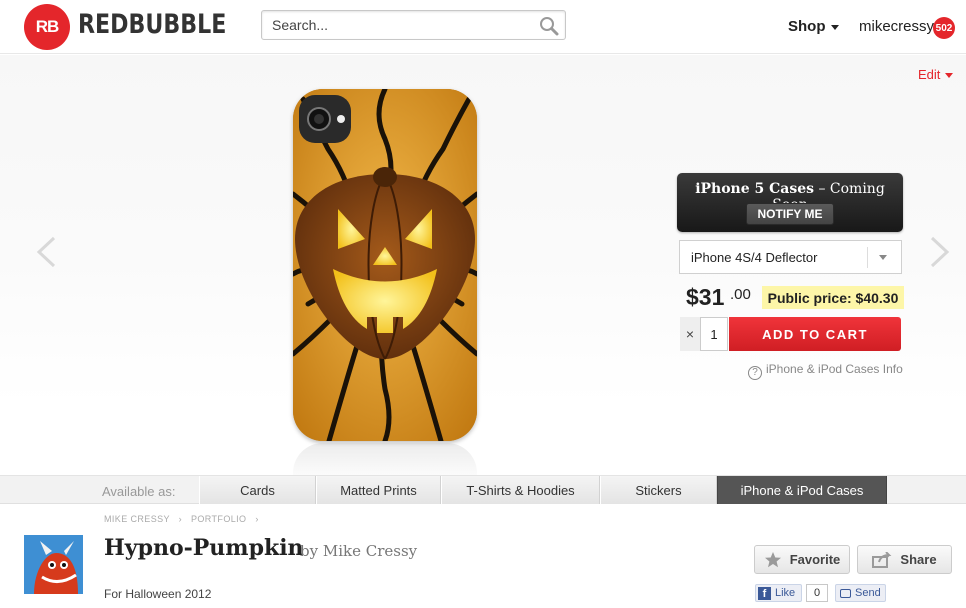  What do you see at coordinates (218, 519) in the screenshot?
I see `breadcrumb-portfolio: PORTFOLIO` at bounding box center [218, 519].